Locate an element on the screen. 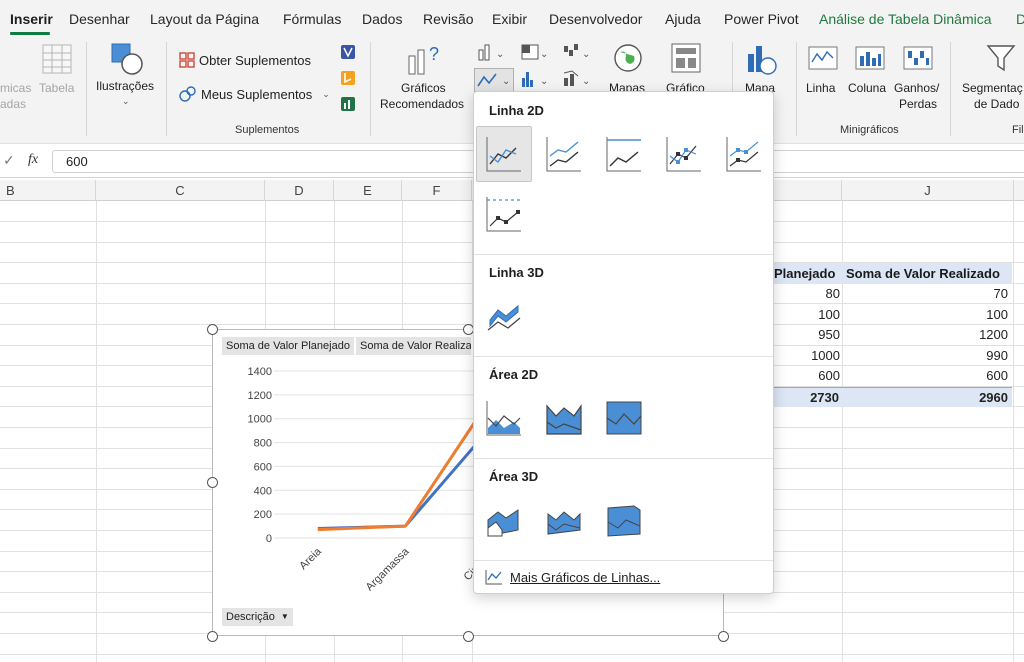 The image size is (1024, 662). waterfall-chart-icon: ⌄ is located at coordinates (577, 52).